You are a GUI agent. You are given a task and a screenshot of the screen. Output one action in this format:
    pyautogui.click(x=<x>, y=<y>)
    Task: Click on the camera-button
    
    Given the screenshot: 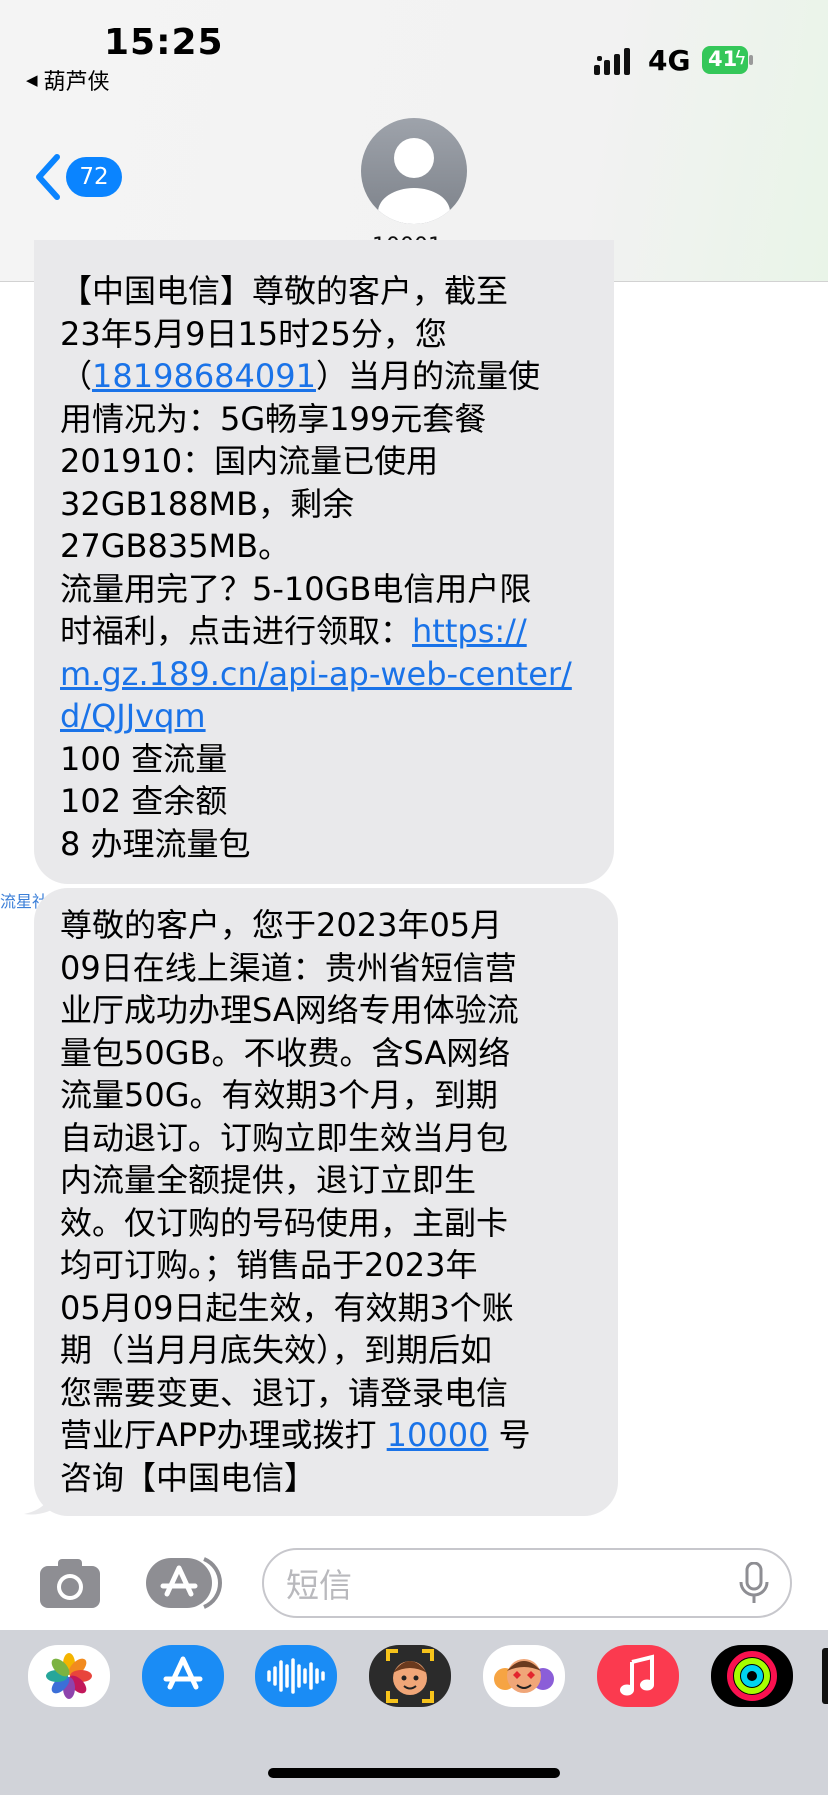 What is the action you would take?
    pyautogui.click(x=70, y=1583)
    